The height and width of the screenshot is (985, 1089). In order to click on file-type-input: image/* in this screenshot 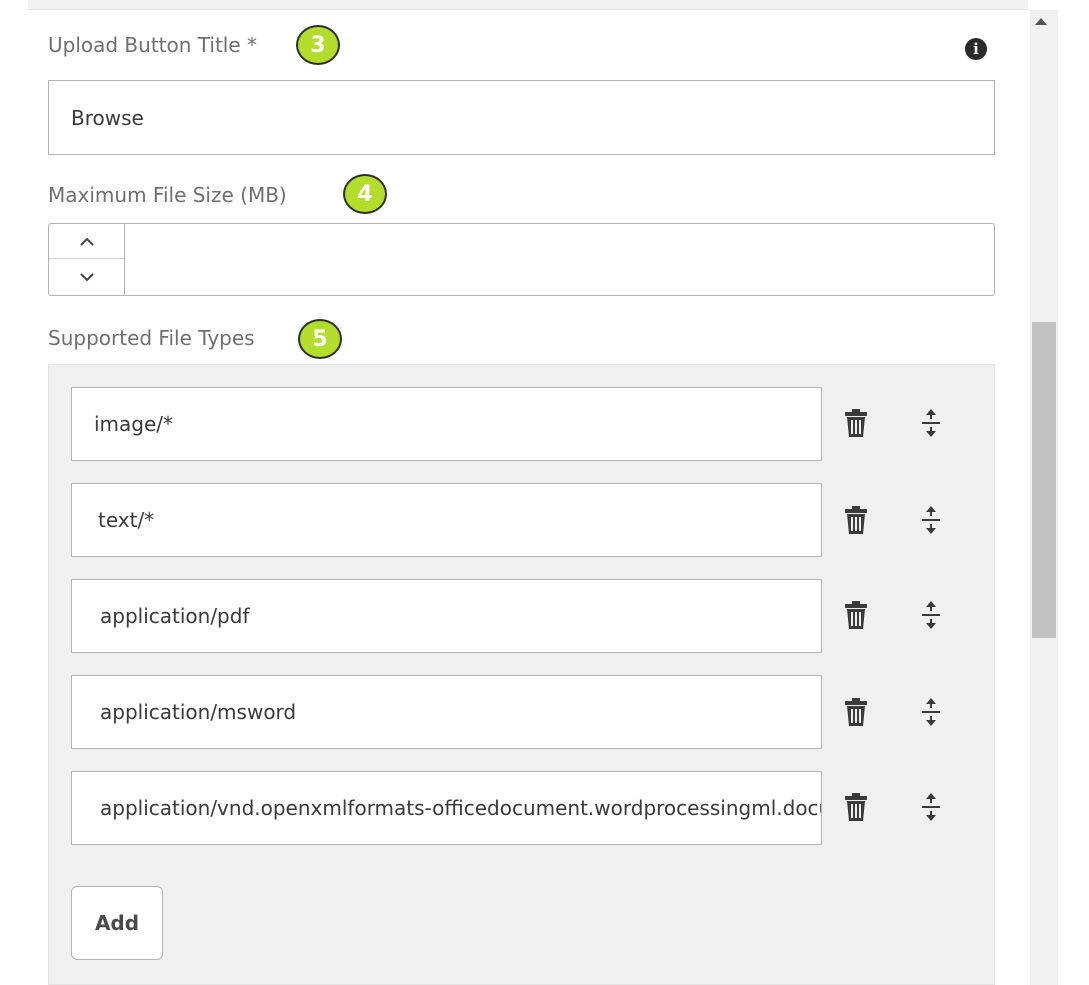, I will do `click(446, 424)`.